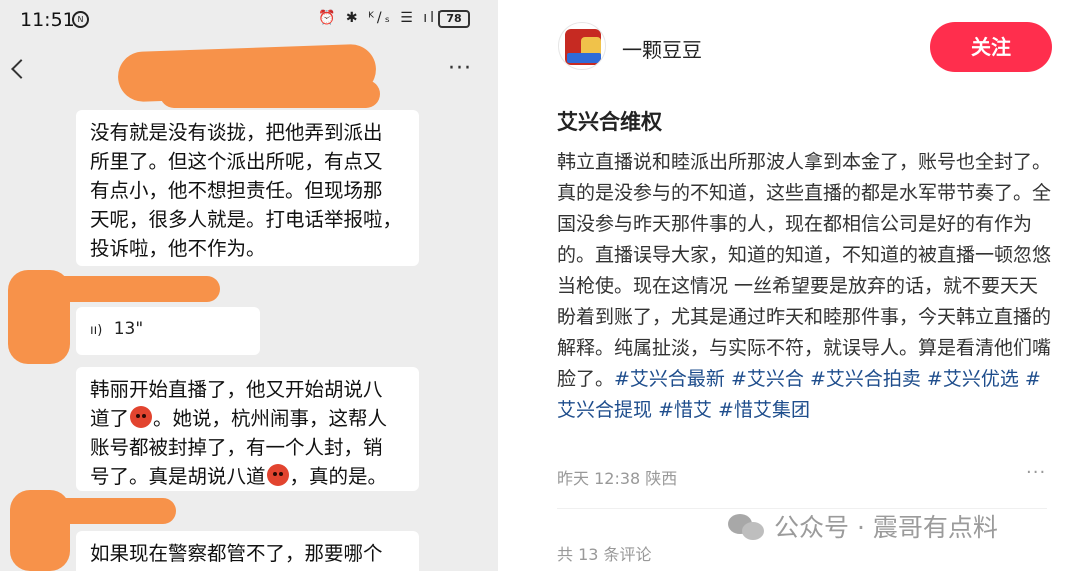 The width and height of the screenshot is (1080, 571). I want to click on post-title: 艾兴合维权, so click(609, 122).